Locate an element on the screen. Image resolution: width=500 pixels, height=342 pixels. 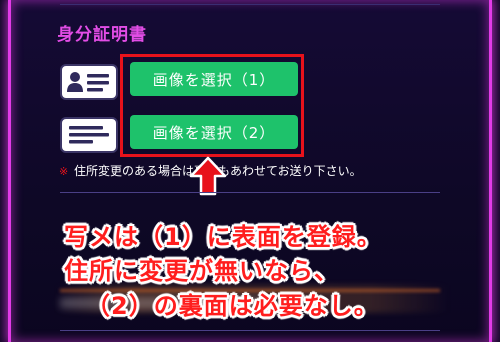
section-title: 身分証明書 is located at coordinates (102, 35).